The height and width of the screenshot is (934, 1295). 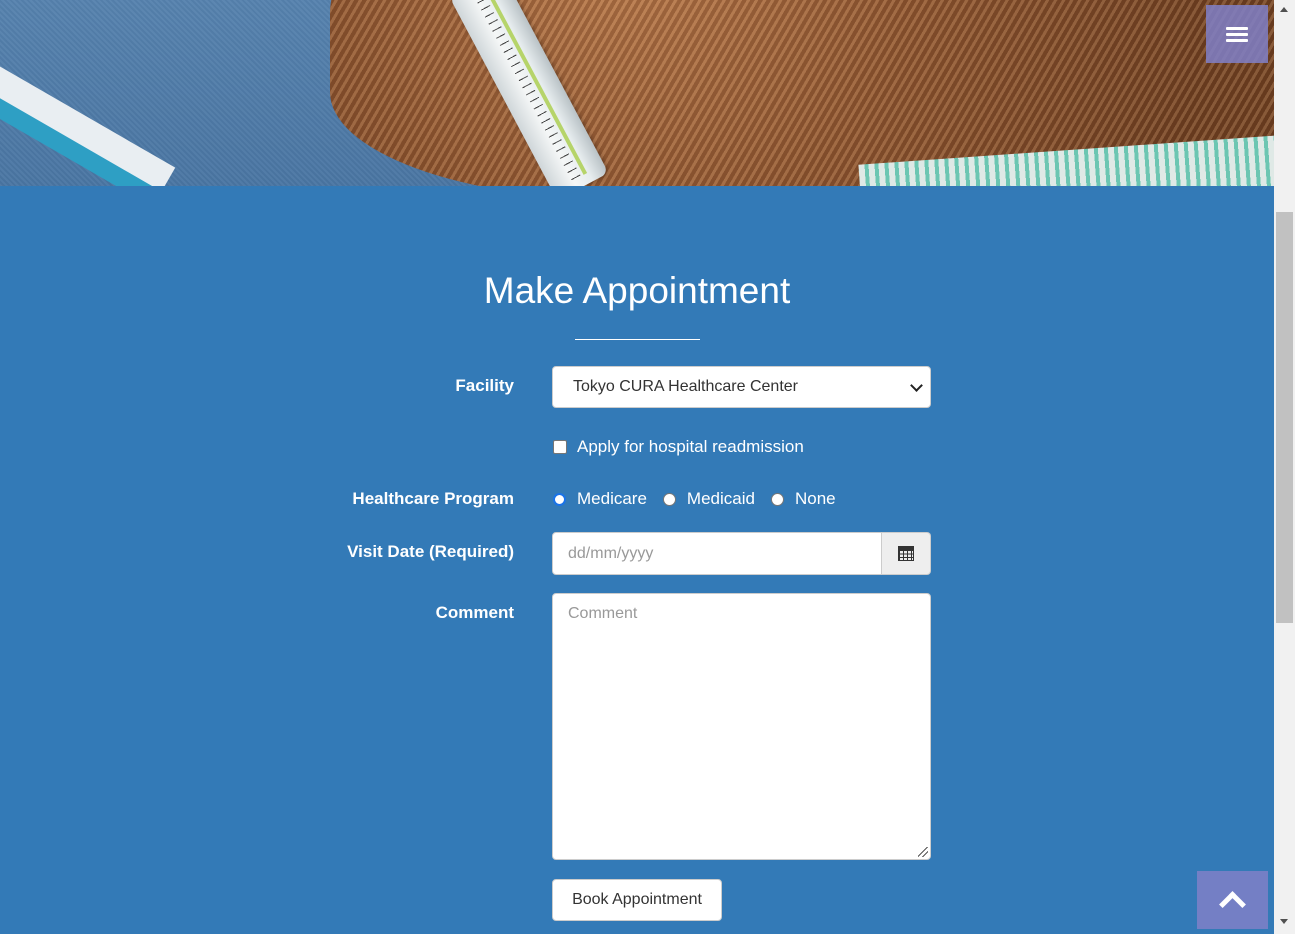 I want to click on readmission-label: Apply for hospital readmission, so click(x=690, y=447).